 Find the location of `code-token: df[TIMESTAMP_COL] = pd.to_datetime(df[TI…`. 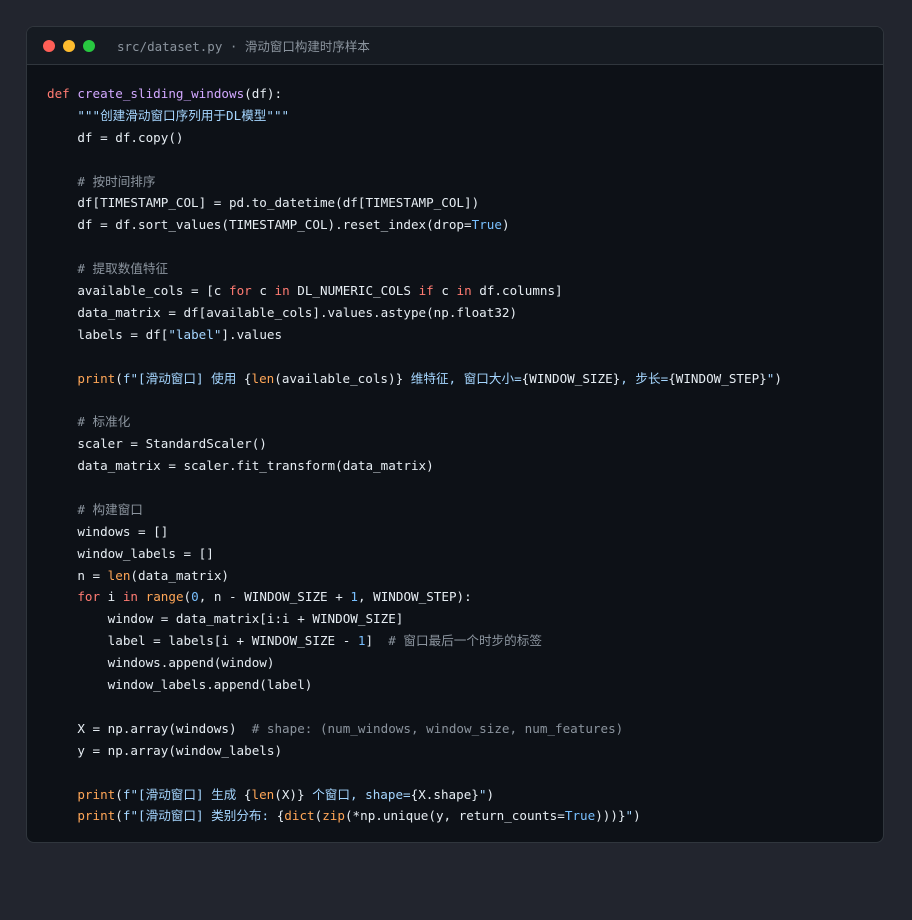

code-token: df[TIMESTAMP_COL] = pd.to_datetime(df[TI… is located at coordinates (263, 203).